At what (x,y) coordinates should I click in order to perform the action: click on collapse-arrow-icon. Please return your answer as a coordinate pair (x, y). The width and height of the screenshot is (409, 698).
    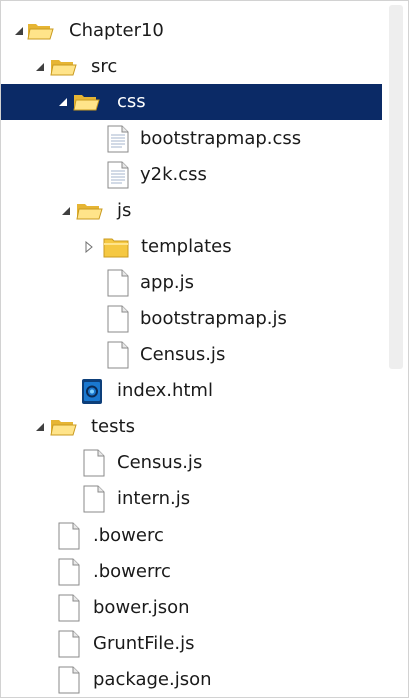
    Looking at the image, I should click on (89, 247).